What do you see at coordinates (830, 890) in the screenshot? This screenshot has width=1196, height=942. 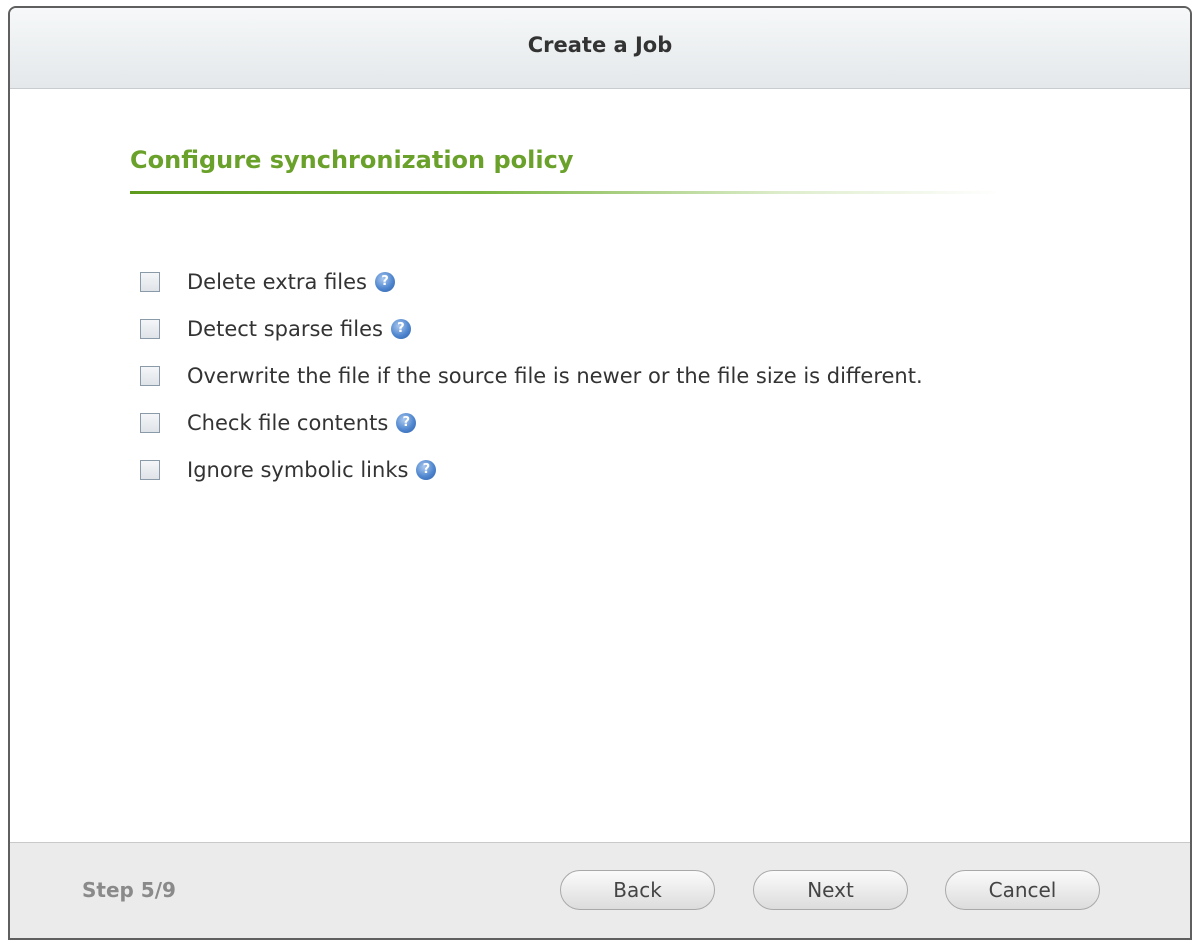 I see `next-button: Next` at bounding box center [830, 890].